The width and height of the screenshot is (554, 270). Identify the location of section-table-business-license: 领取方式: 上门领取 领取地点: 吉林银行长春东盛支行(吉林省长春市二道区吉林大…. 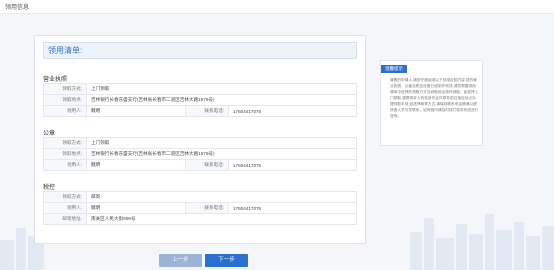
(200, 100).